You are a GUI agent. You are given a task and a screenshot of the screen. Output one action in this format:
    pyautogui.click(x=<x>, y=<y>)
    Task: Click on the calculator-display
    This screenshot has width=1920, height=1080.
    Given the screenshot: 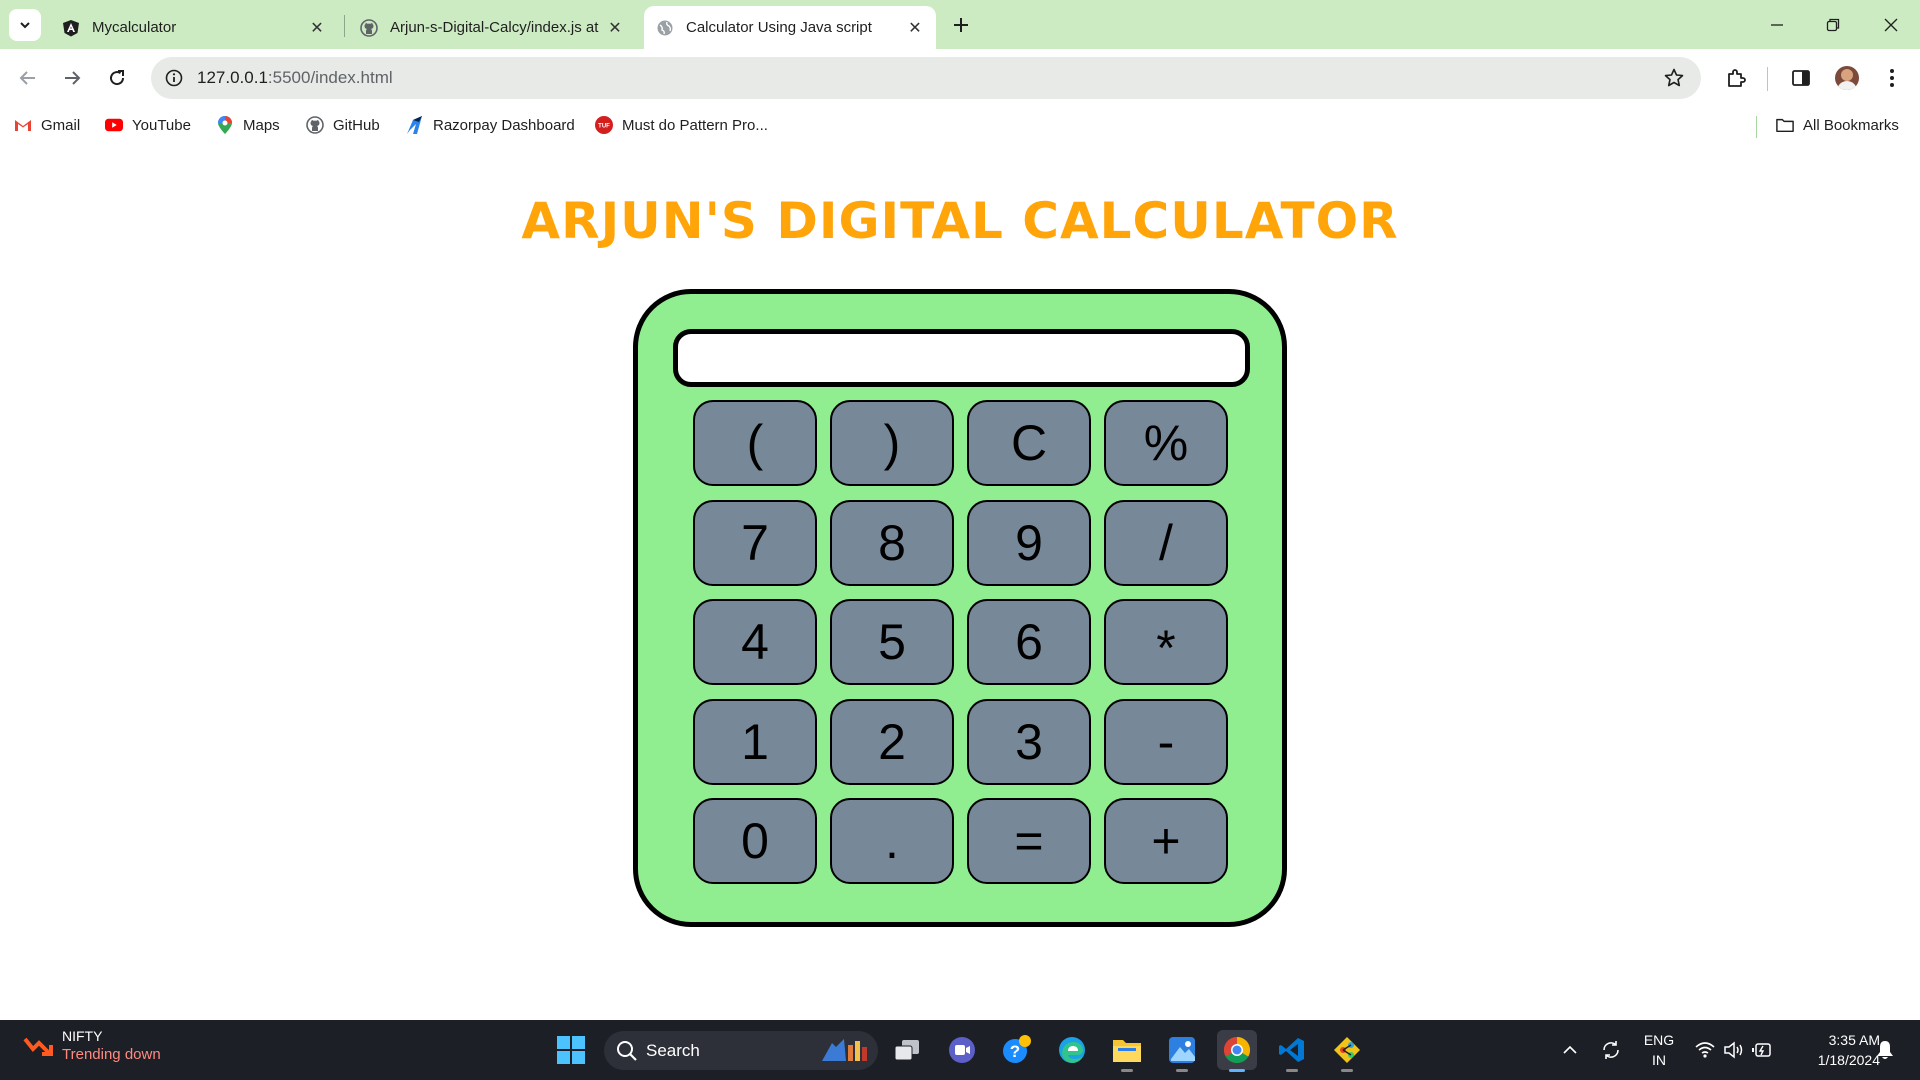 What is the action you would take?
    pyautogui.click(x=961, y=358)
    